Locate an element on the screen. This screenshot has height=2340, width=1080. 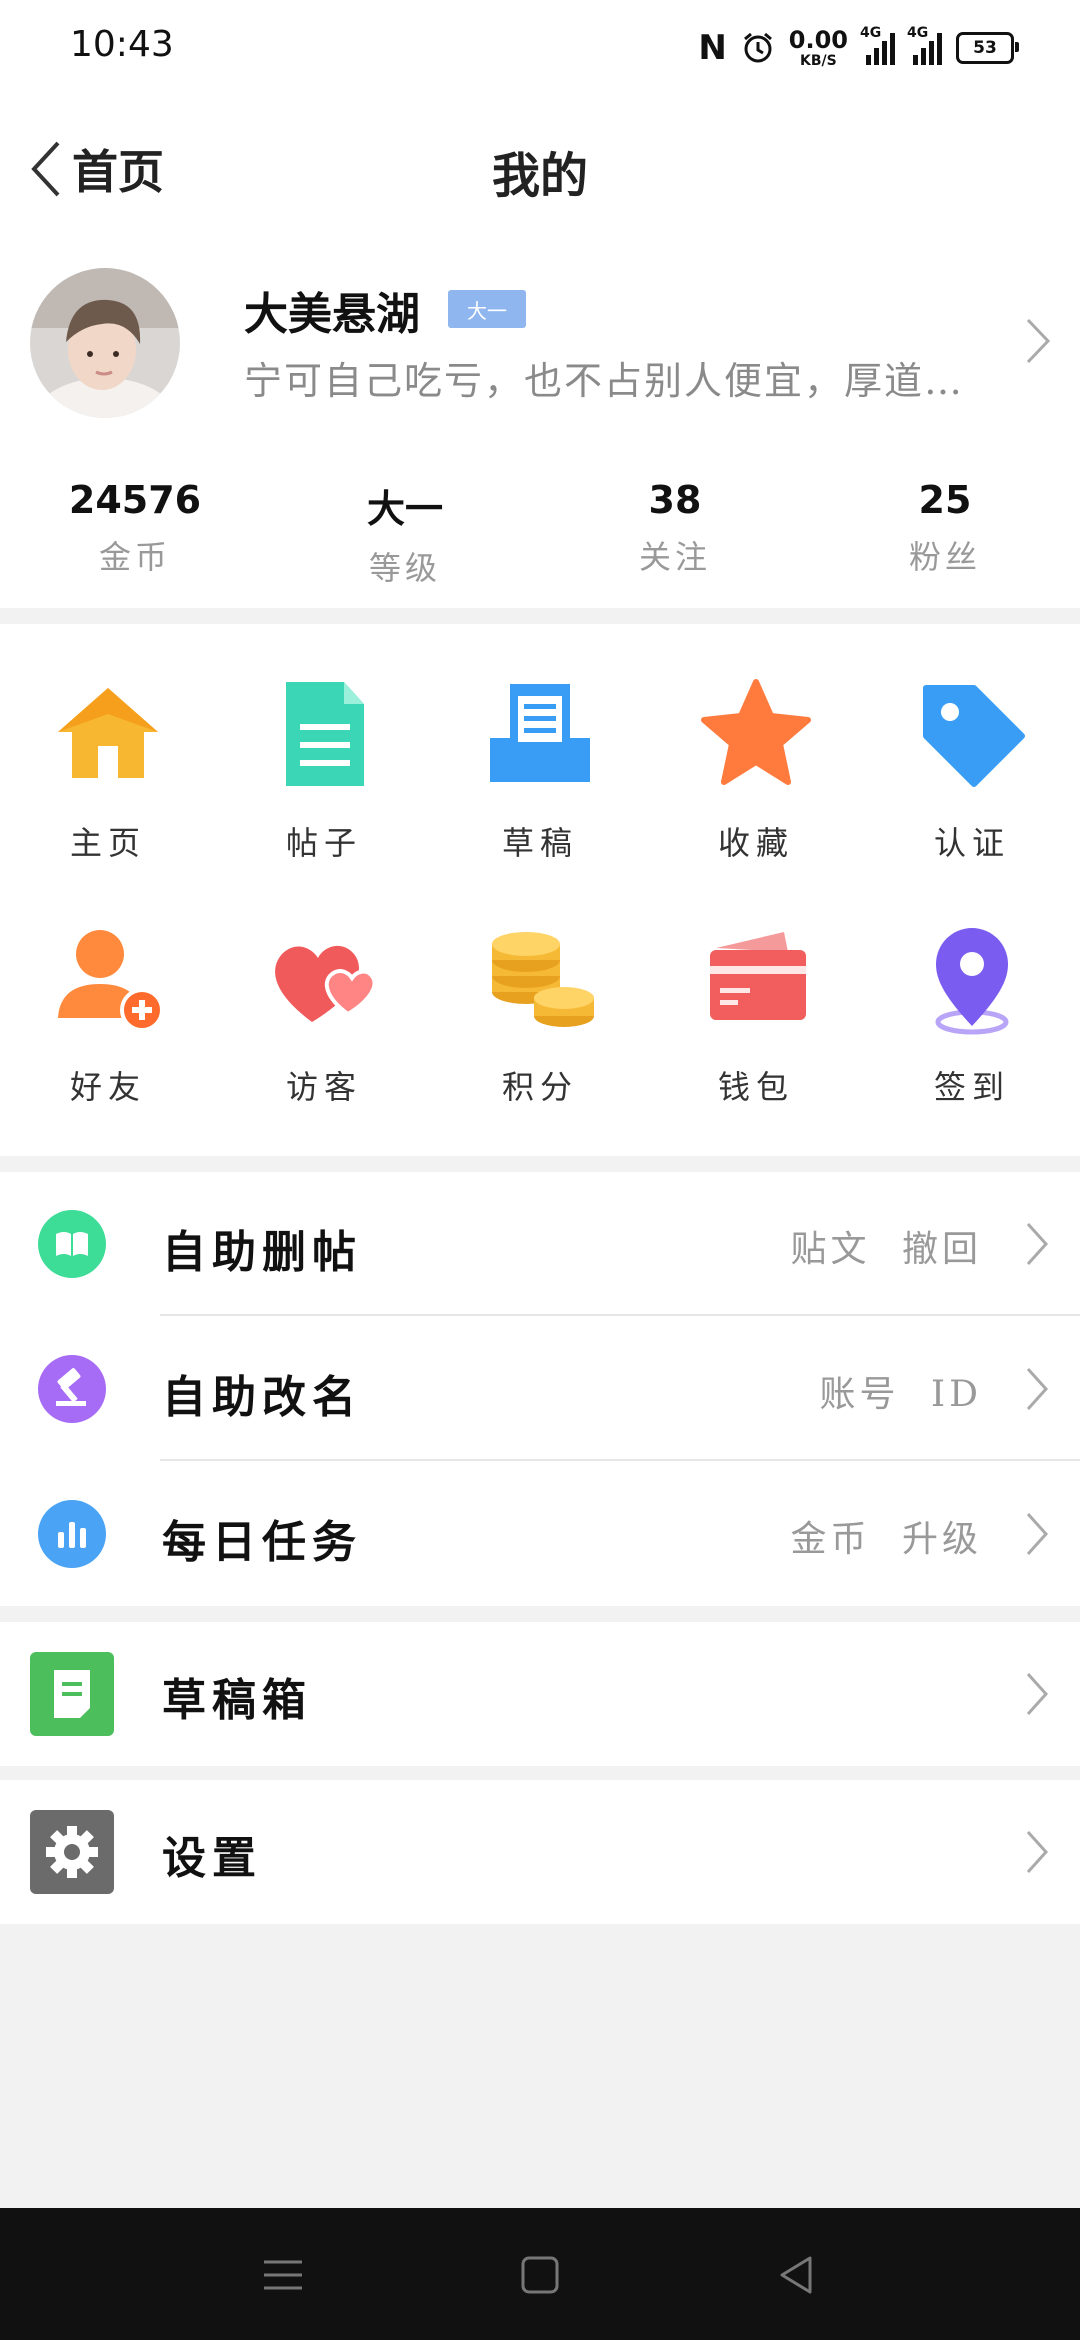
status-time: 10:43 is located at coordinates (122, 44).